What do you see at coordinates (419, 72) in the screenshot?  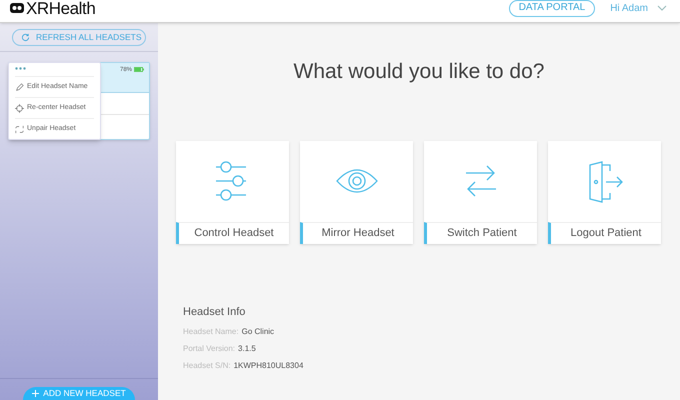 I see `page-heading: What would you like to do?` at bounding box center [419, 72].